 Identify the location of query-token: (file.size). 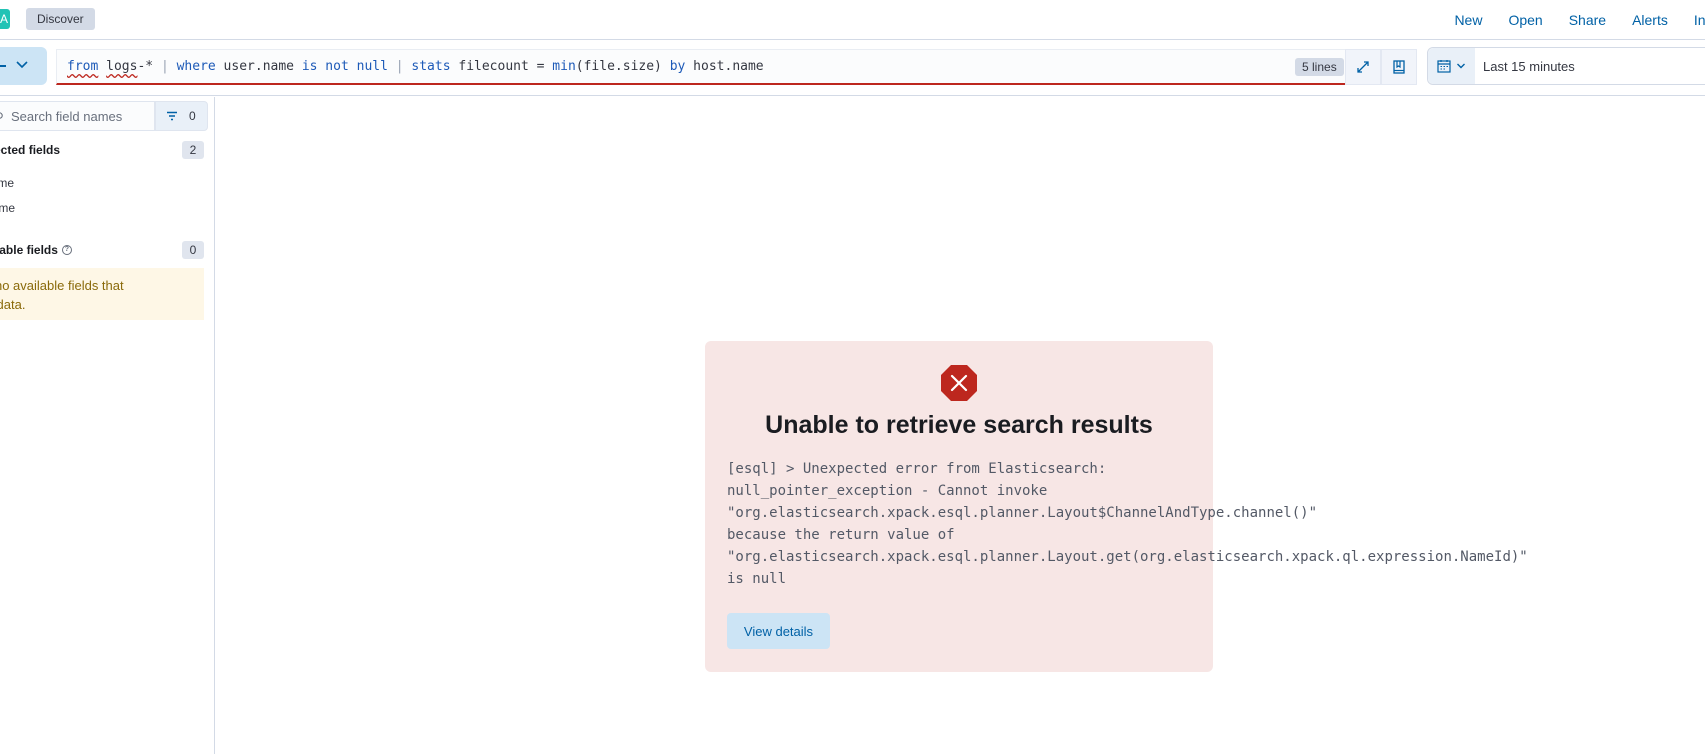
(622, 66).